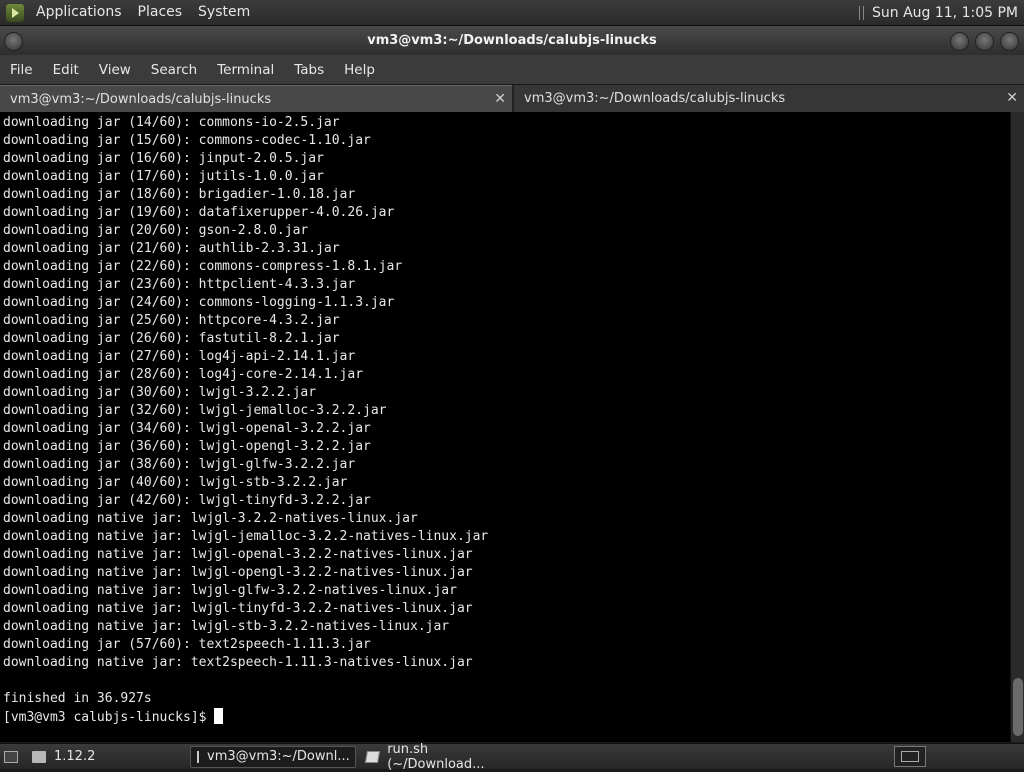 The image size is (1024, 772). I want to click on show-desktop-icon, so click(11, 756).